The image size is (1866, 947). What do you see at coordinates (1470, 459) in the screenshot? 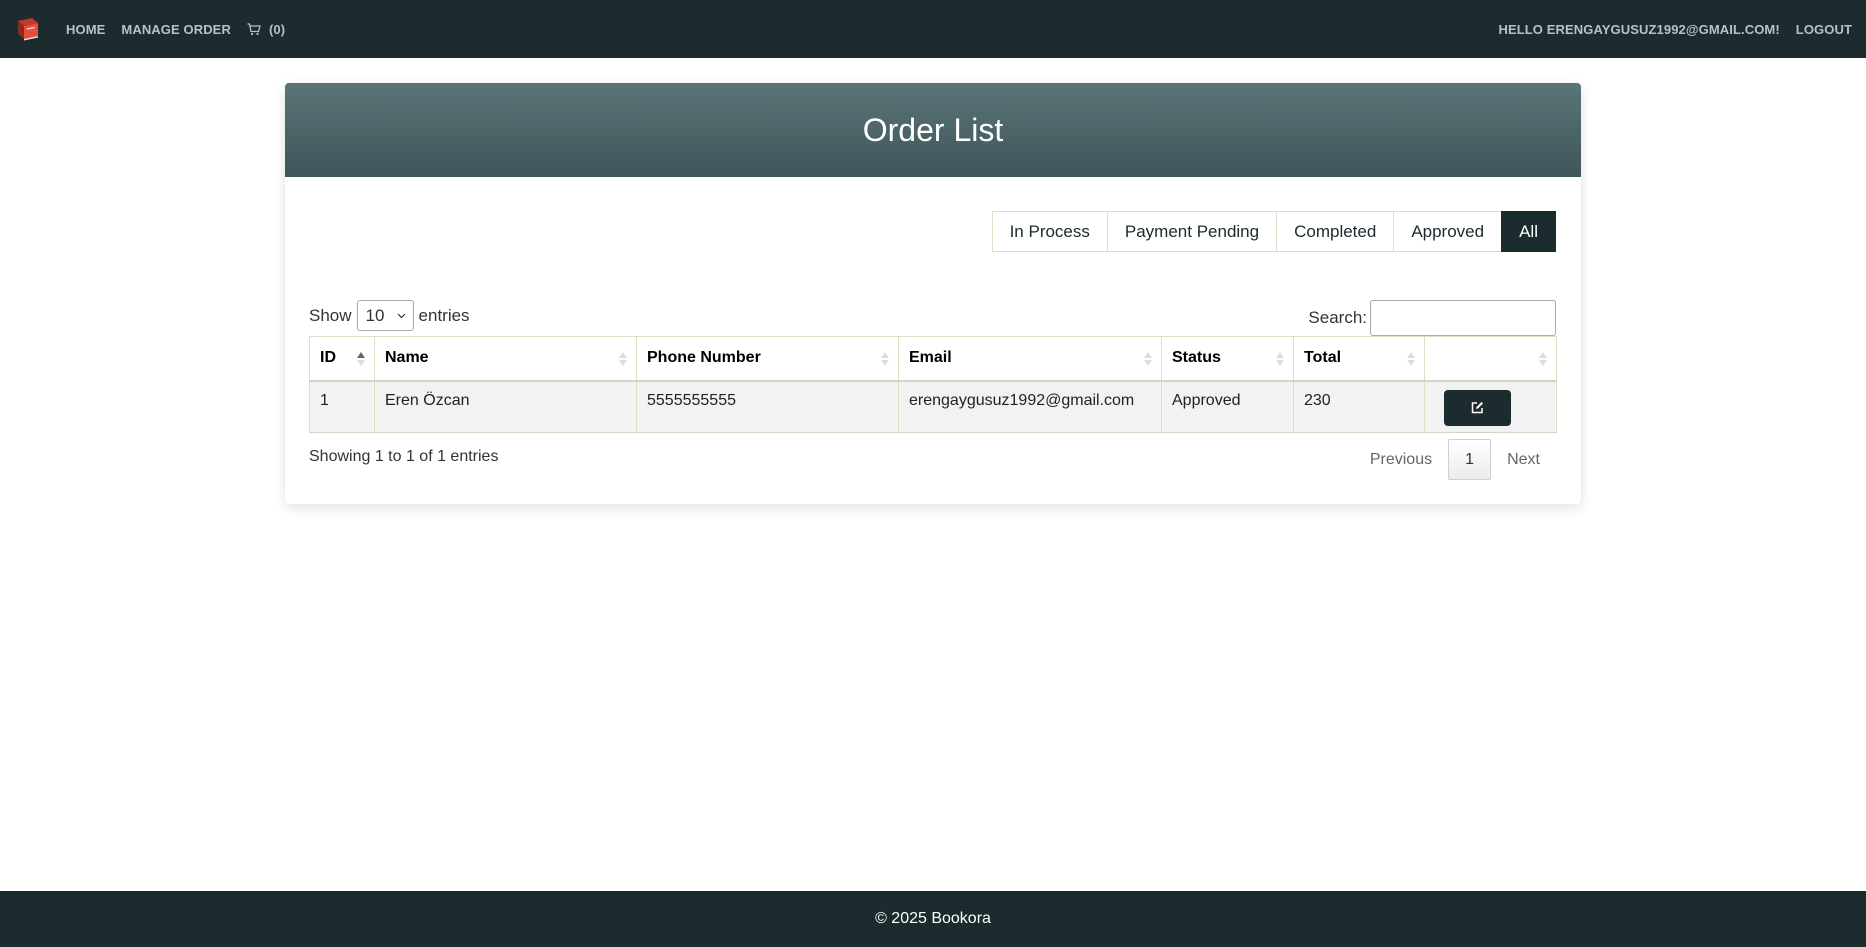
I see `page-1-button: 1` at bounding box center [1470, 459].